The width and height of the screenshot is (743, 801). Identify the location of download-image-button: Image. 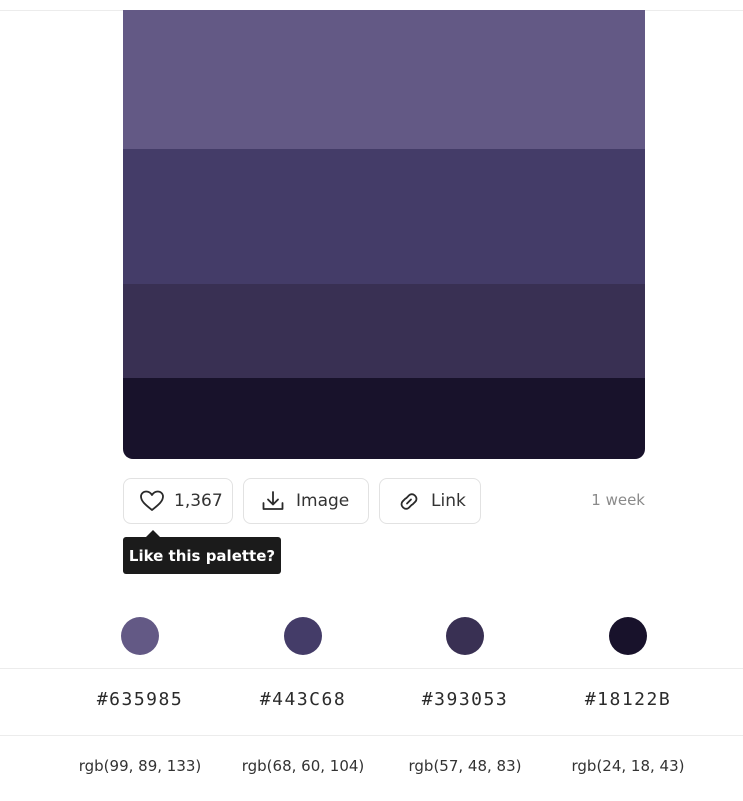
(306, 501).